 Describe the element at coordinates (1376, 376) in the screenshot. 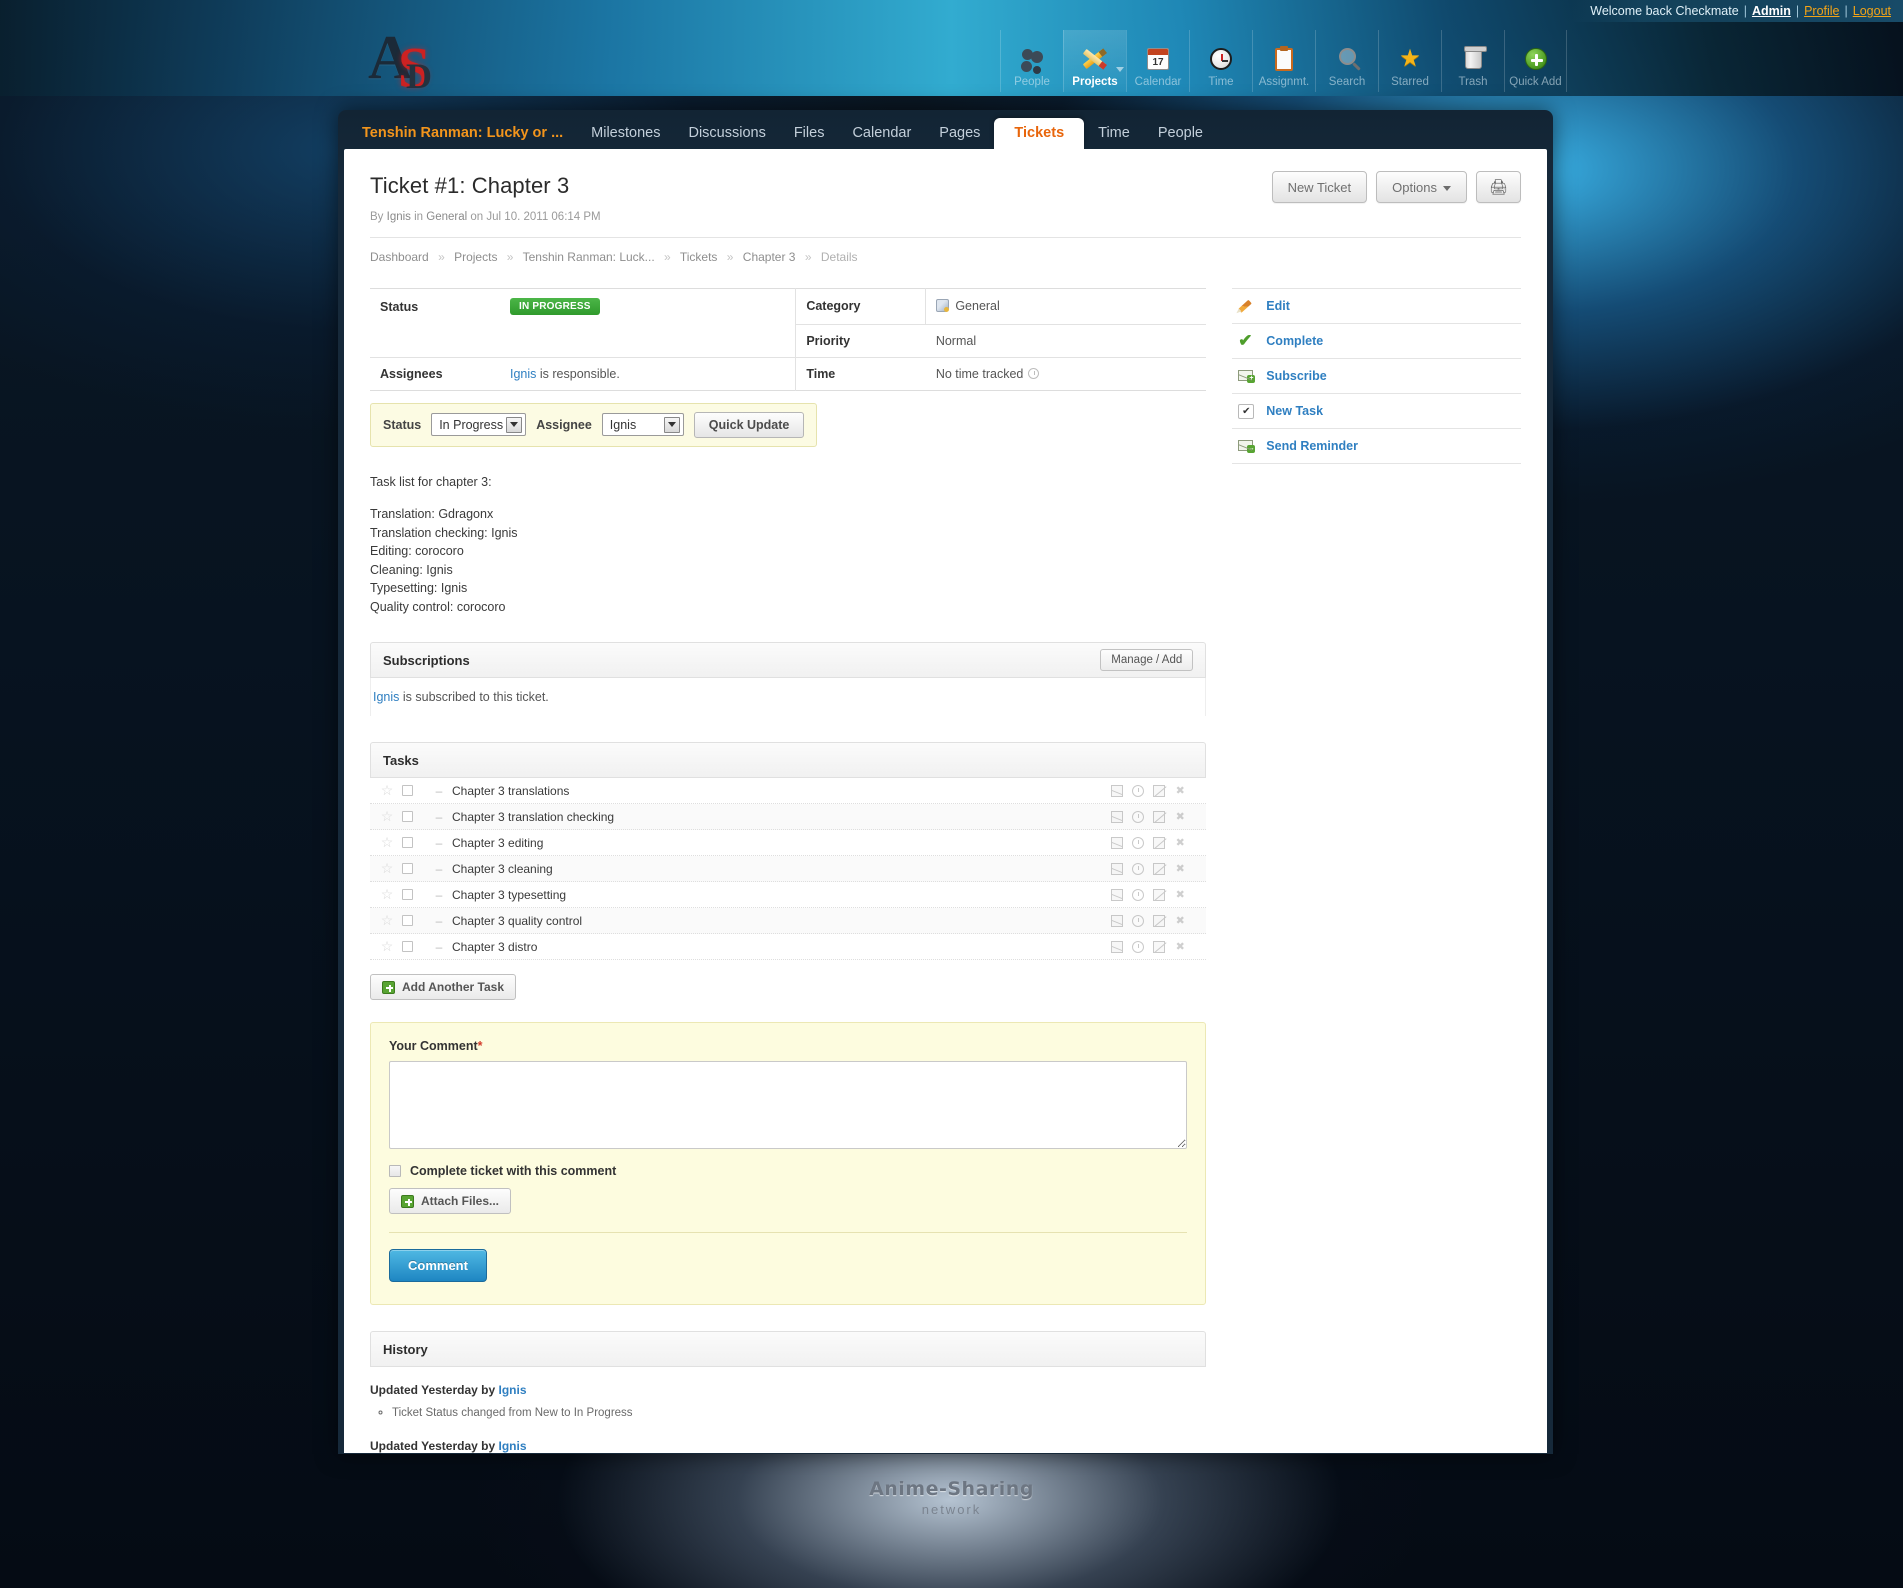

I see `sidebar-item-subscribe: + Subscribe` at that location.